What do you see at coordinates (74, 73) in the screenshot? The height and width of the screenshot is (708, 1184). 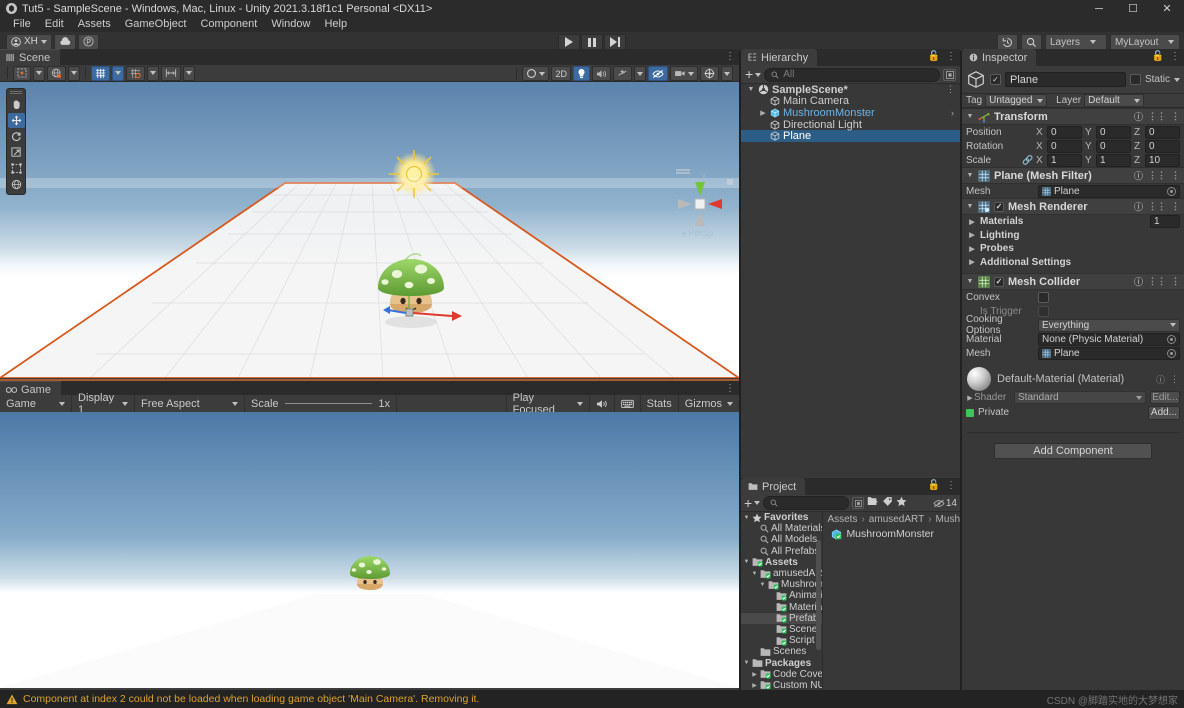 I see `handle-space-dropdown` at bounding box center [74, 73].